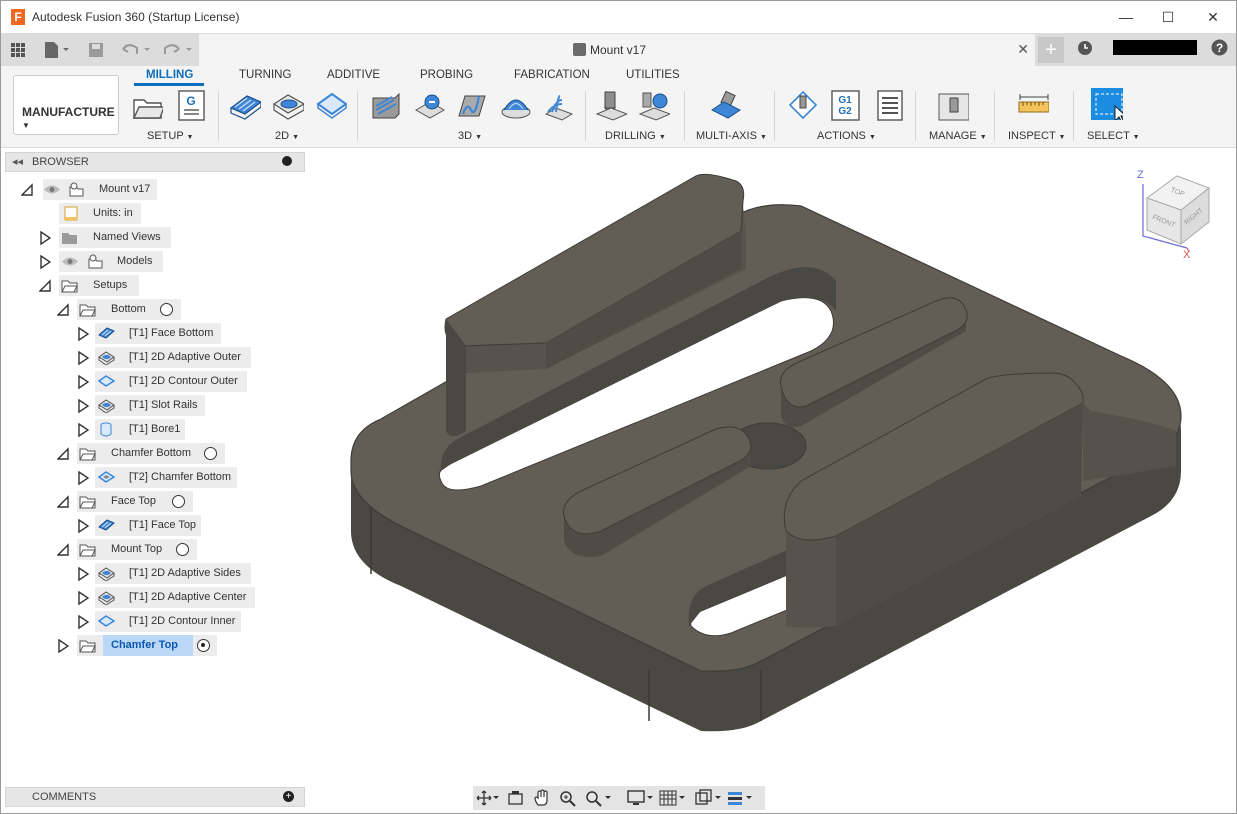 This screenshot has width=1237, height=814. What do you see at coordinates (429, 106) in the screenshot?
I see `pocket-clearing-icon` at bounding box center [429, 106].